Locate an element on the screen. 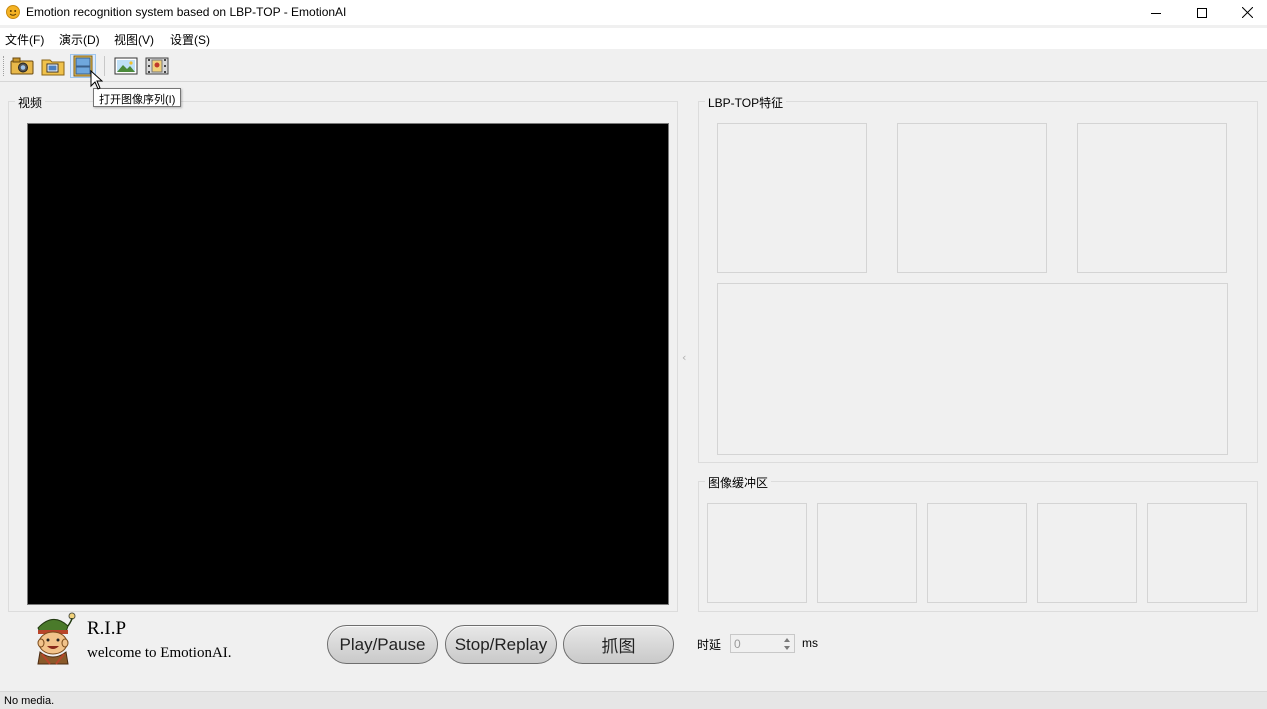 The height and width of the screenshot is (709, 1267). delay-decrement-button is located at coordinates (787, 647).